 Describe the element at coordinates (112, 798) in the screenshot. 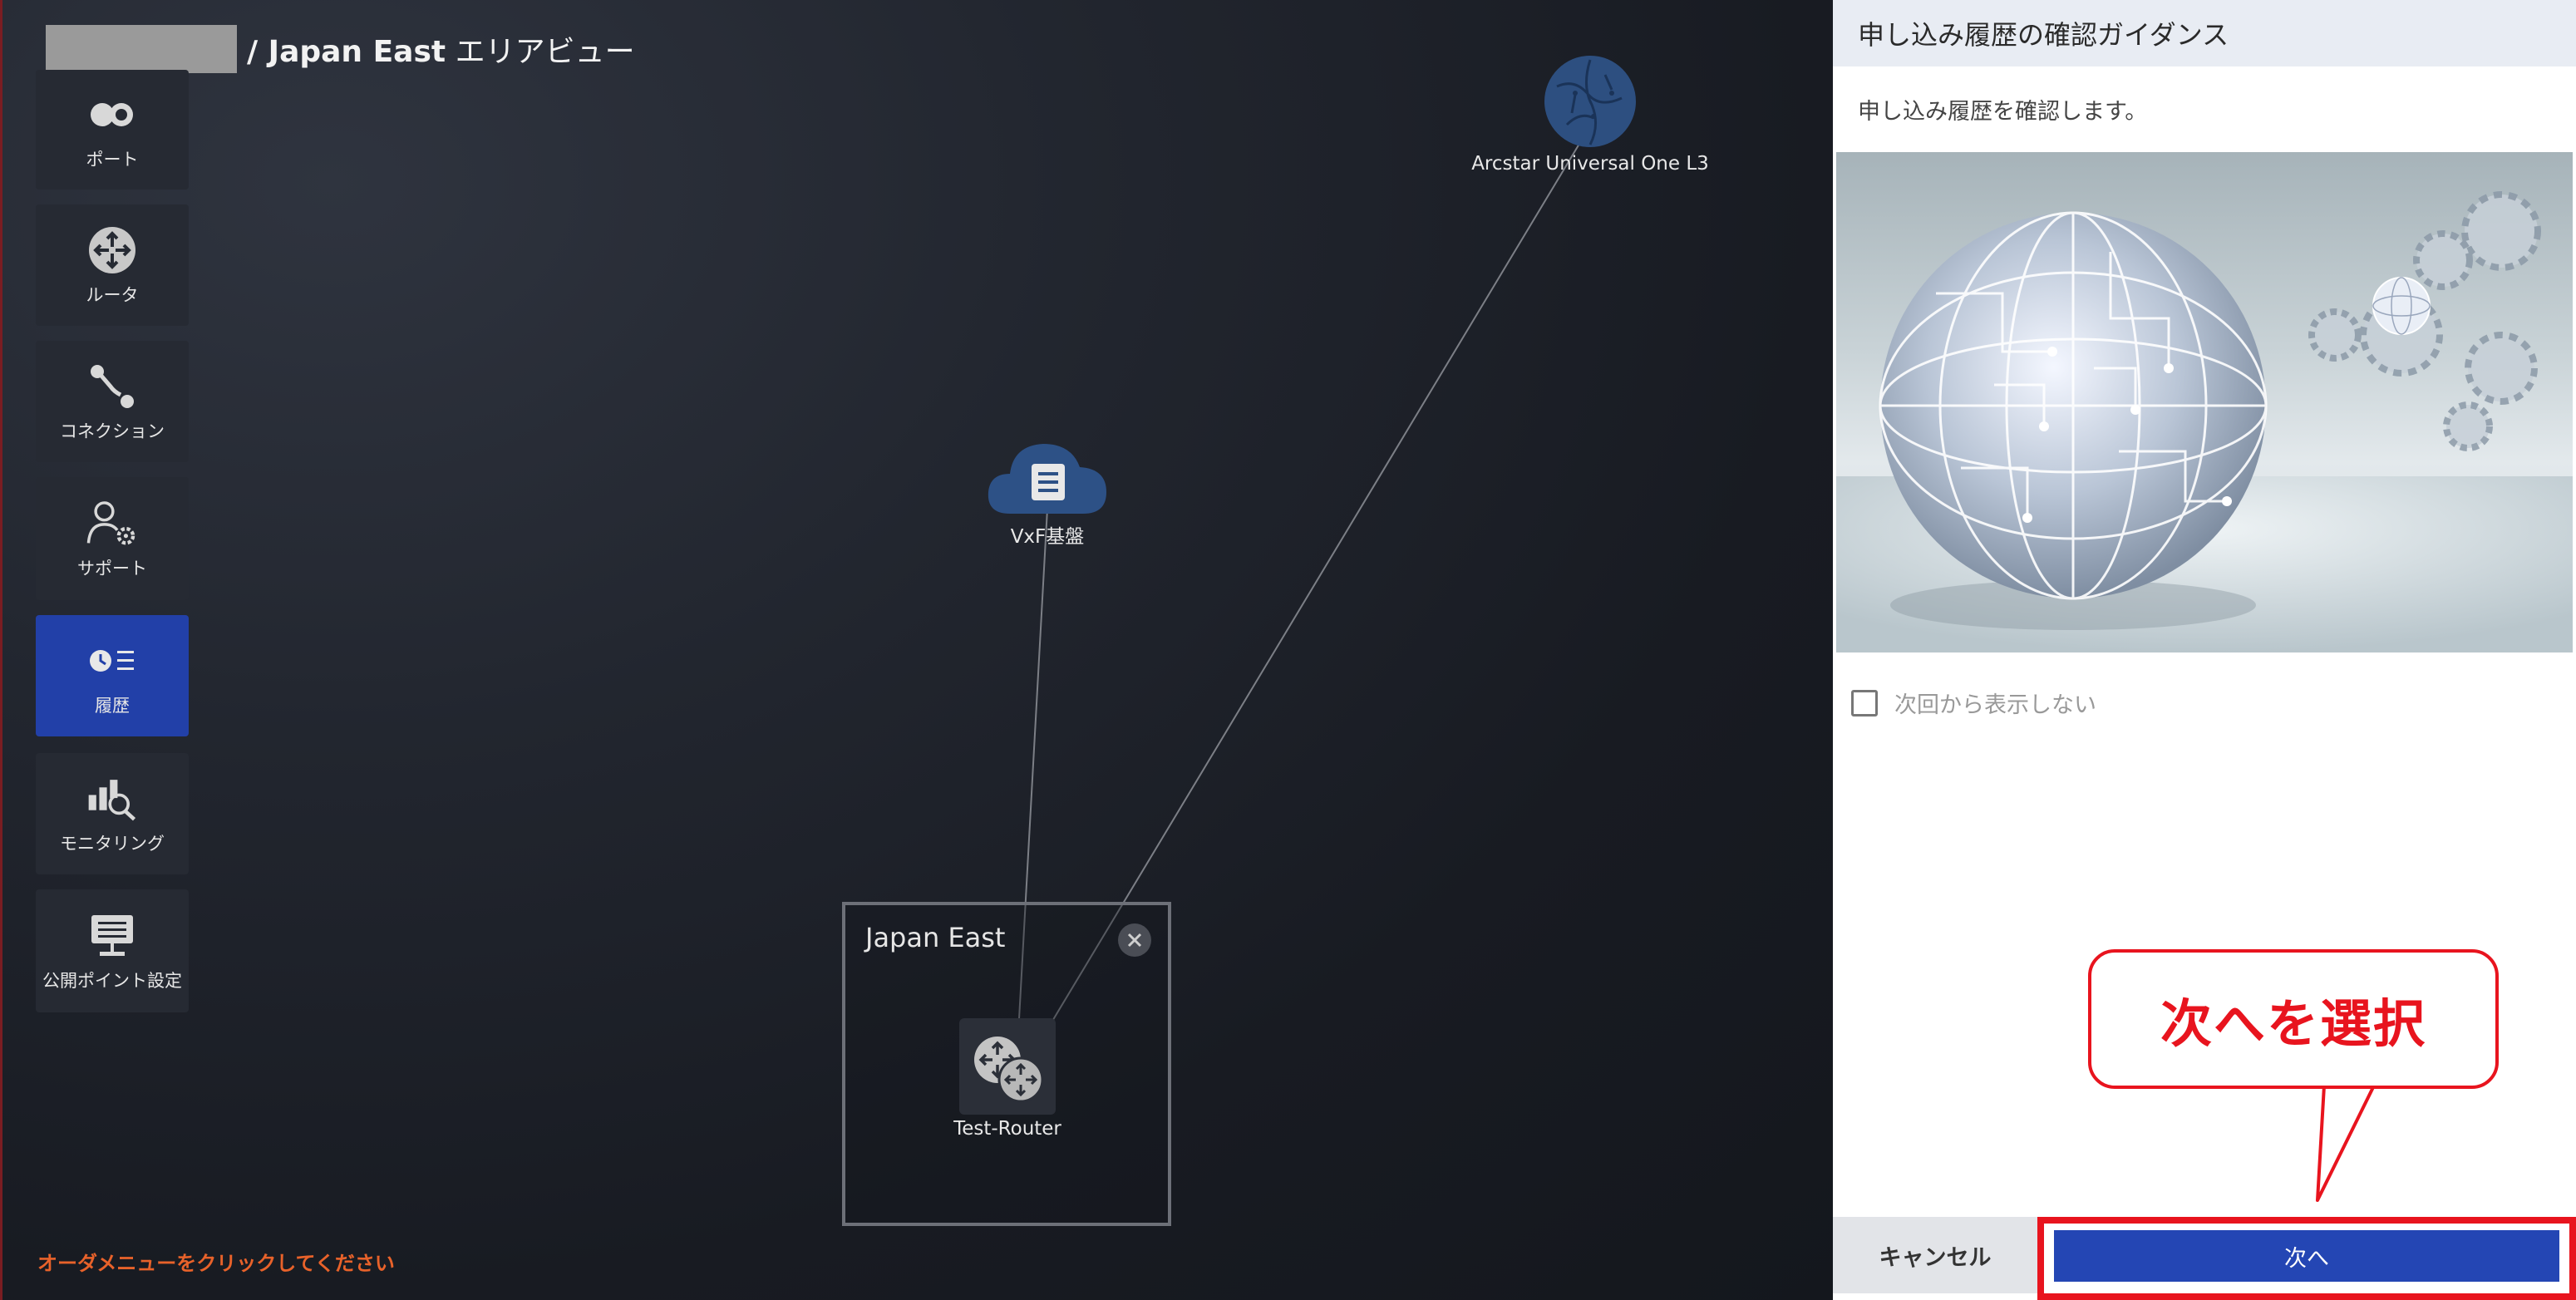

I see `monitoring-icon` at that location.